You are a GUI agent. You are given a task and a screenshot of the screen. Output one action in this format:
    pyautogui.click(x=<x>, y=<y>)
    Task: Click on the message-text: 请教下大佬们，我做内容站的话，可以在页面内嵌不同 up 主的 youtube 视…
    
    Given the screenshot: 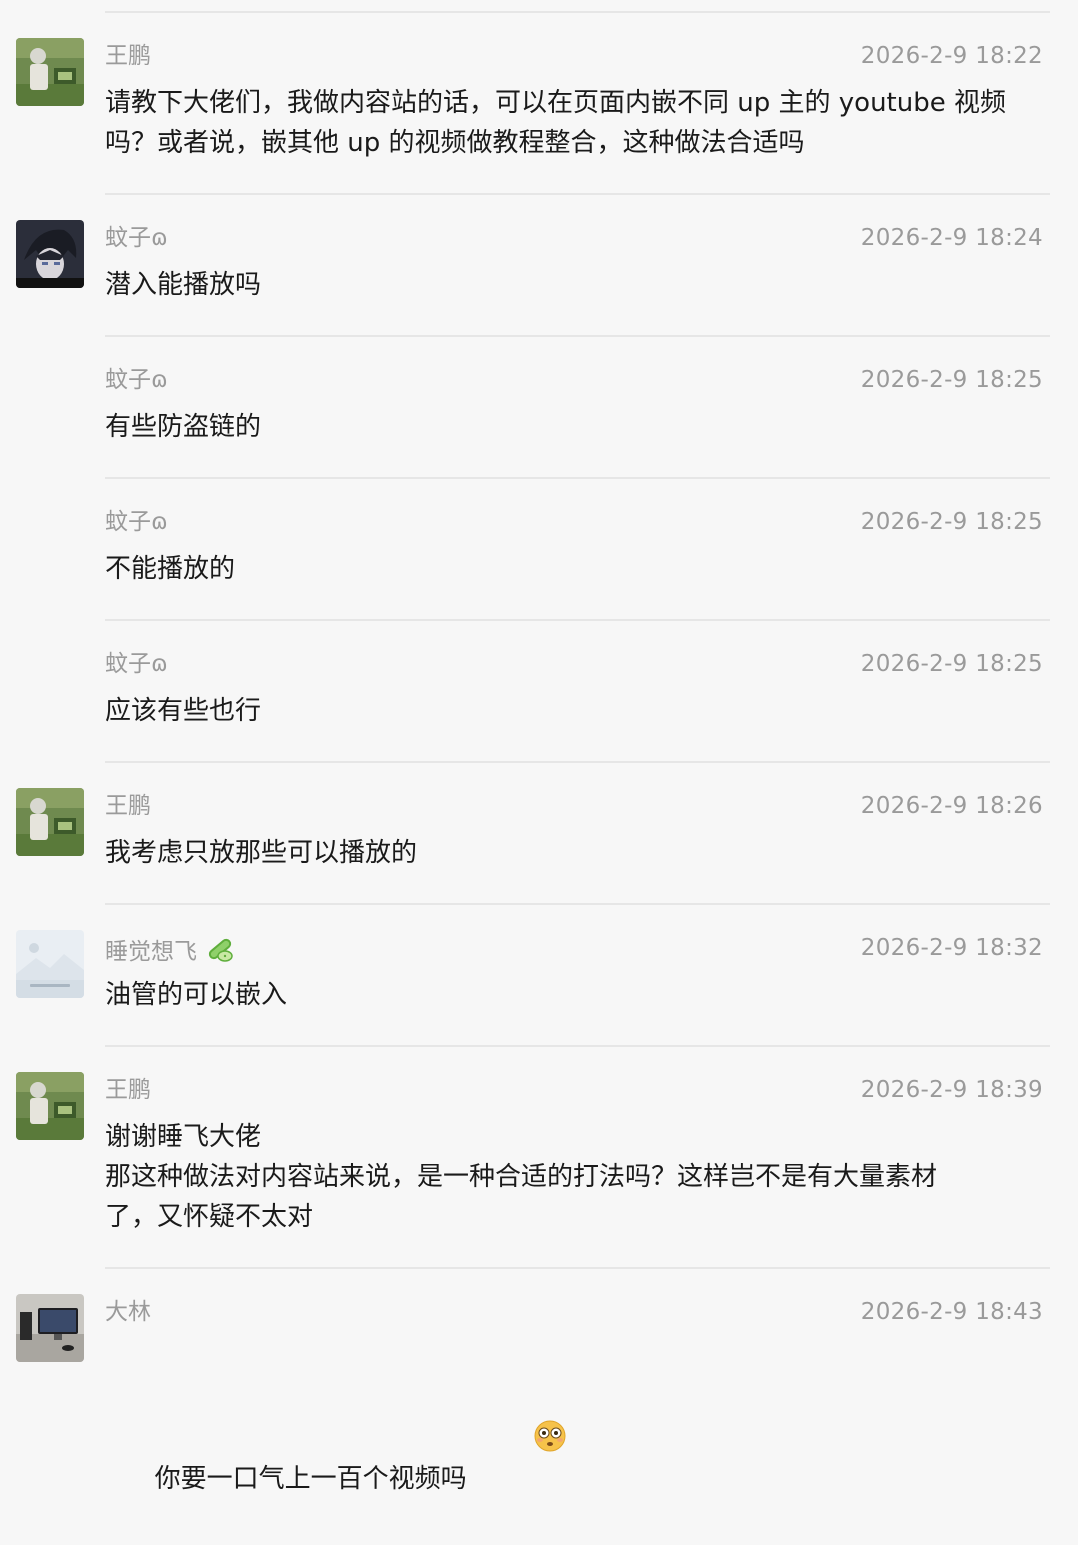 What is the action you would take?
    pyautogui.click(x=555, y=123)
    